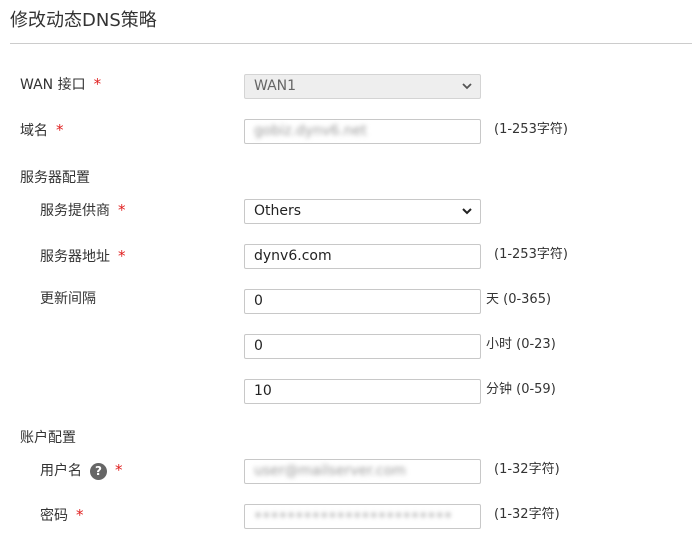 Image resolution: width=692 pixels, height=545 pixels. Describe the element at coordinates (521, 344) in the screenshot. I see `interval-hours-hint: 小时 (0-23)` at that location.